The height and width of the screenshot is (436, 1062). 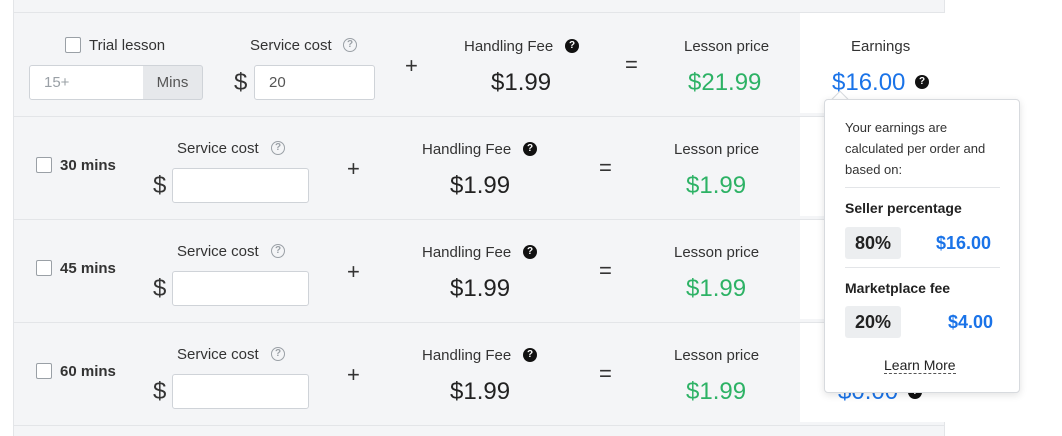 What do you see at coordinates (88, 165) in the screenshot?
I see `duration-label: 30 mins` at bounding box center [88, 165].